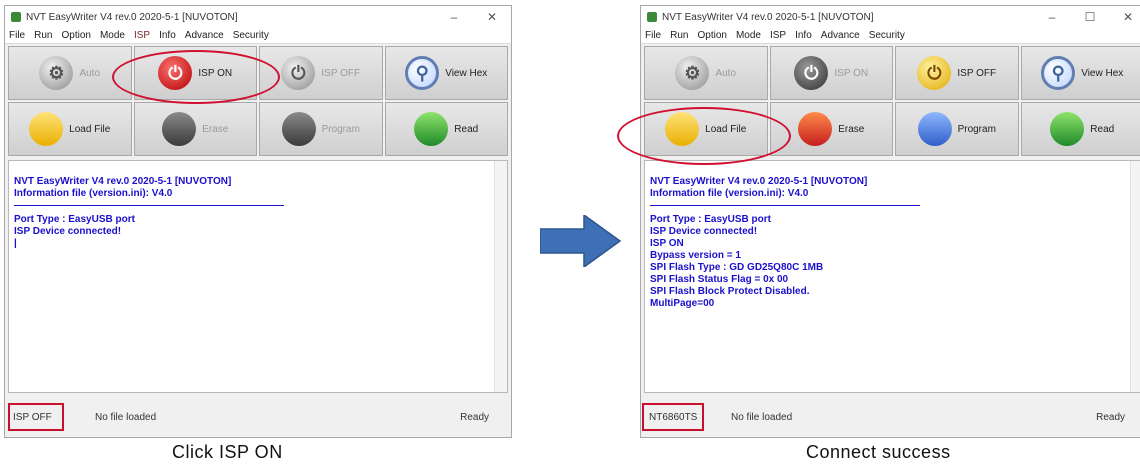 The image size is (1140, 470). Describe the element at coordinates (196, 77) in the screenshot. I see `isp-on-highlight` at that location.